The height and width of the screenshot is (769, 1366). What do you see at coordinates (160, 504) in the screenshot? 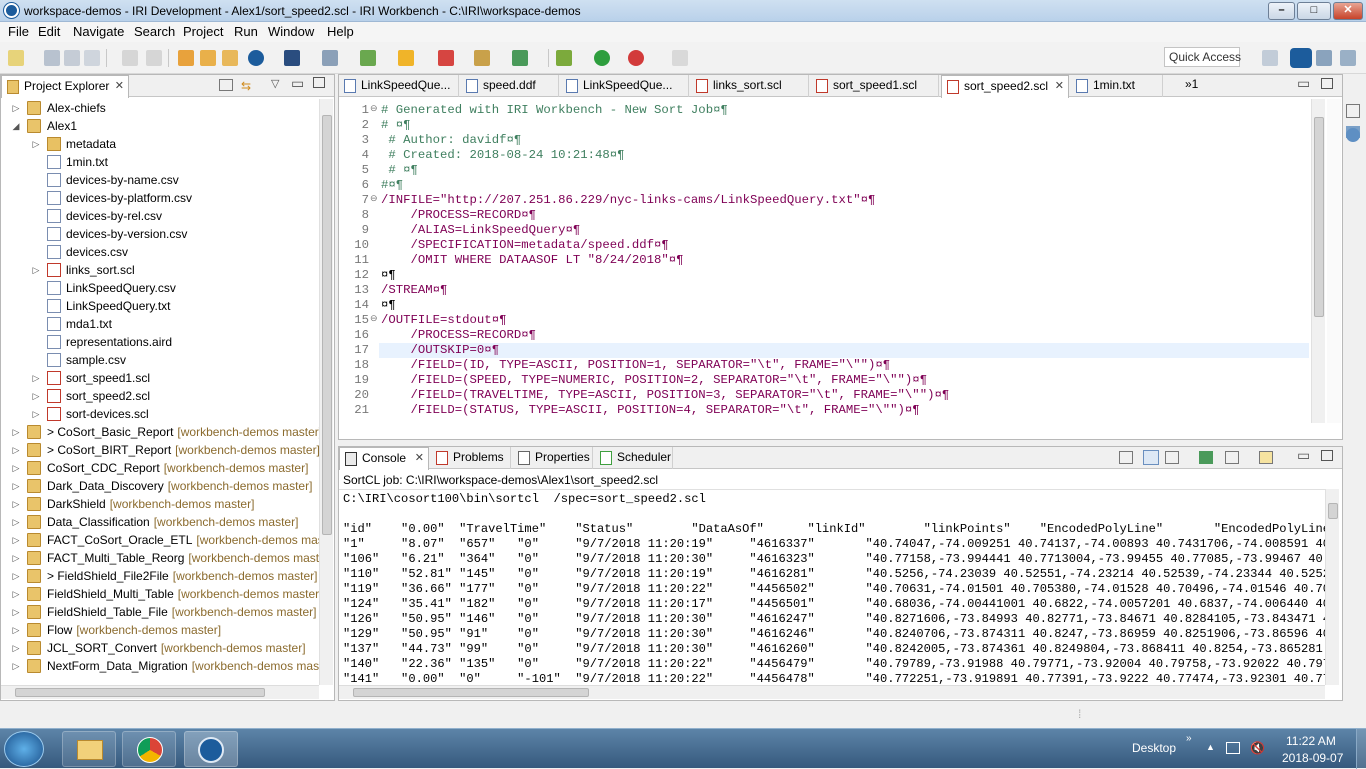
I see `tree-item: ▷ DarkShield [workbench-demos master]` at bounding box center [160, 504].